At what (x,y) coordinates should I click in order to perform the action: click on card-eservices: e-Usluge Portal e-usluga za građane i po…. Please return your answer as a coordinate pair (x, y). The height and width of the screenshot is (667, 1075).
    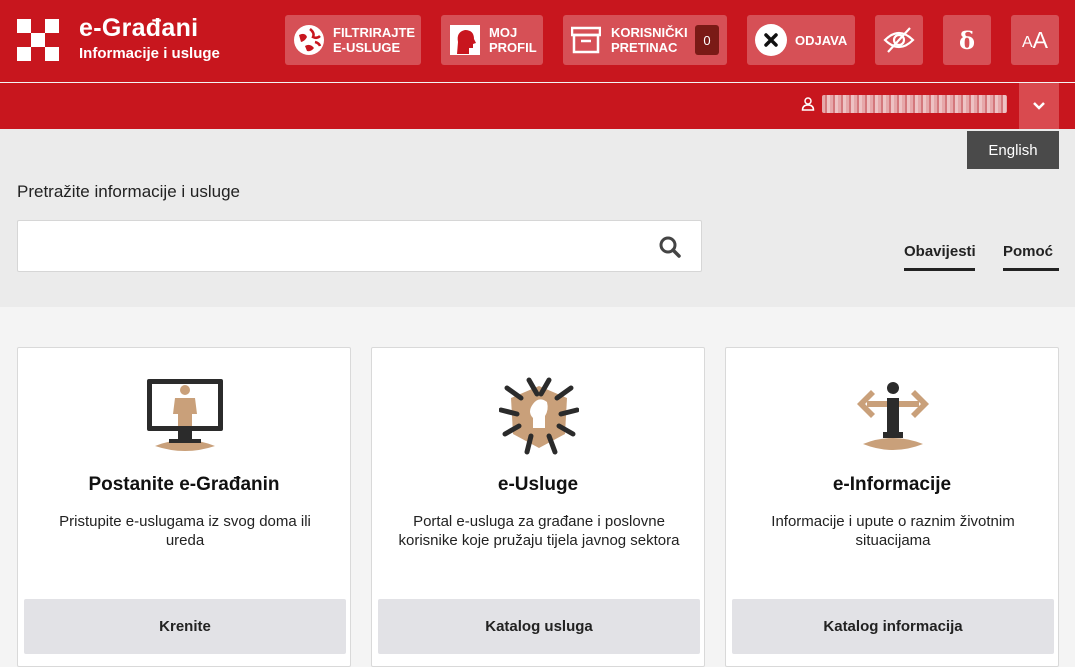
    Looking at the image, I should click on (538, 507).